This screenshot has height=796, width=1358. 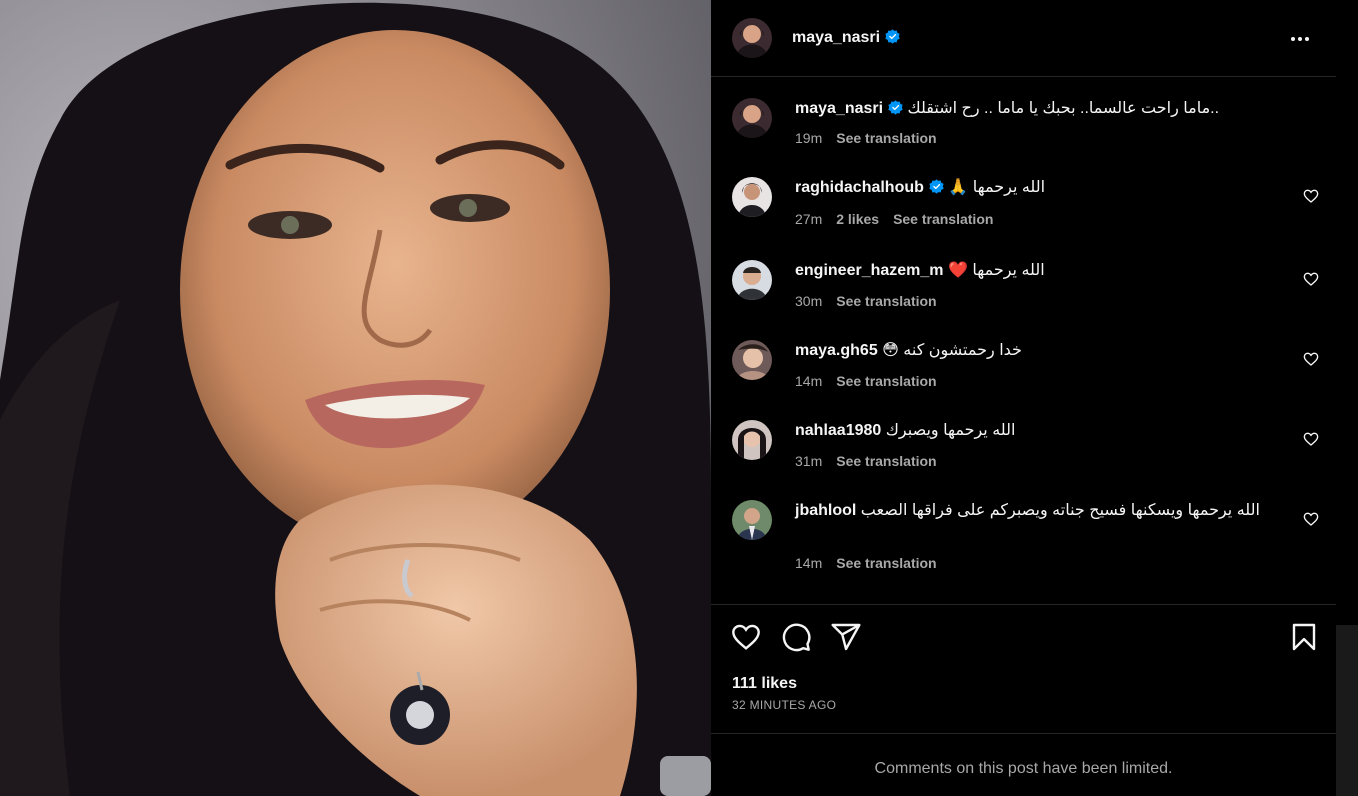 I want to click on comment-text: الله يرحمها 🙏, so click(x=997, y=187).